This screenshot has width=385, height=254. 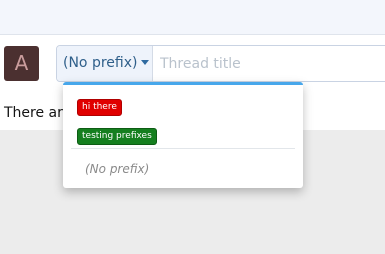 I want to click on caret-down-icon, so click(x=145, y=62).